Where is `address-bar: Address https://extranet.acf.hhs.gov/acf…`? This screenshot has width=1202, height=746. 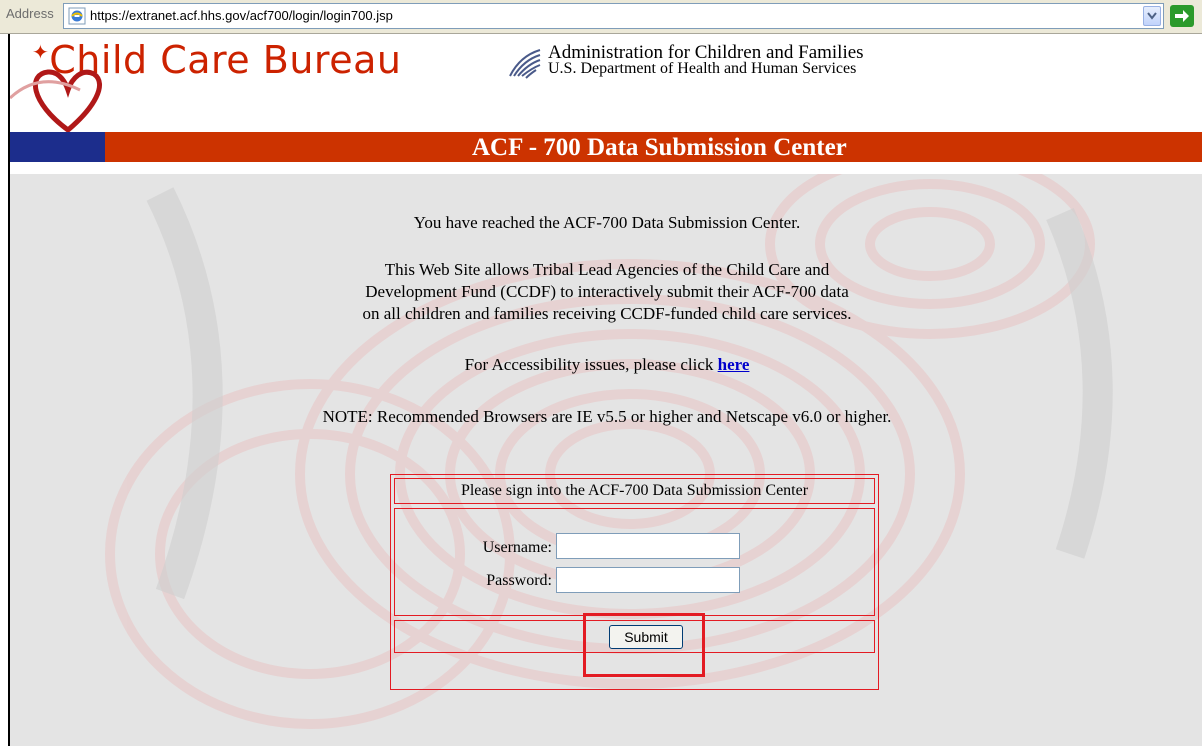
address-bar: Address https://extranet.acf.hhs.gov/acf… is located at coordinates (601, 17).